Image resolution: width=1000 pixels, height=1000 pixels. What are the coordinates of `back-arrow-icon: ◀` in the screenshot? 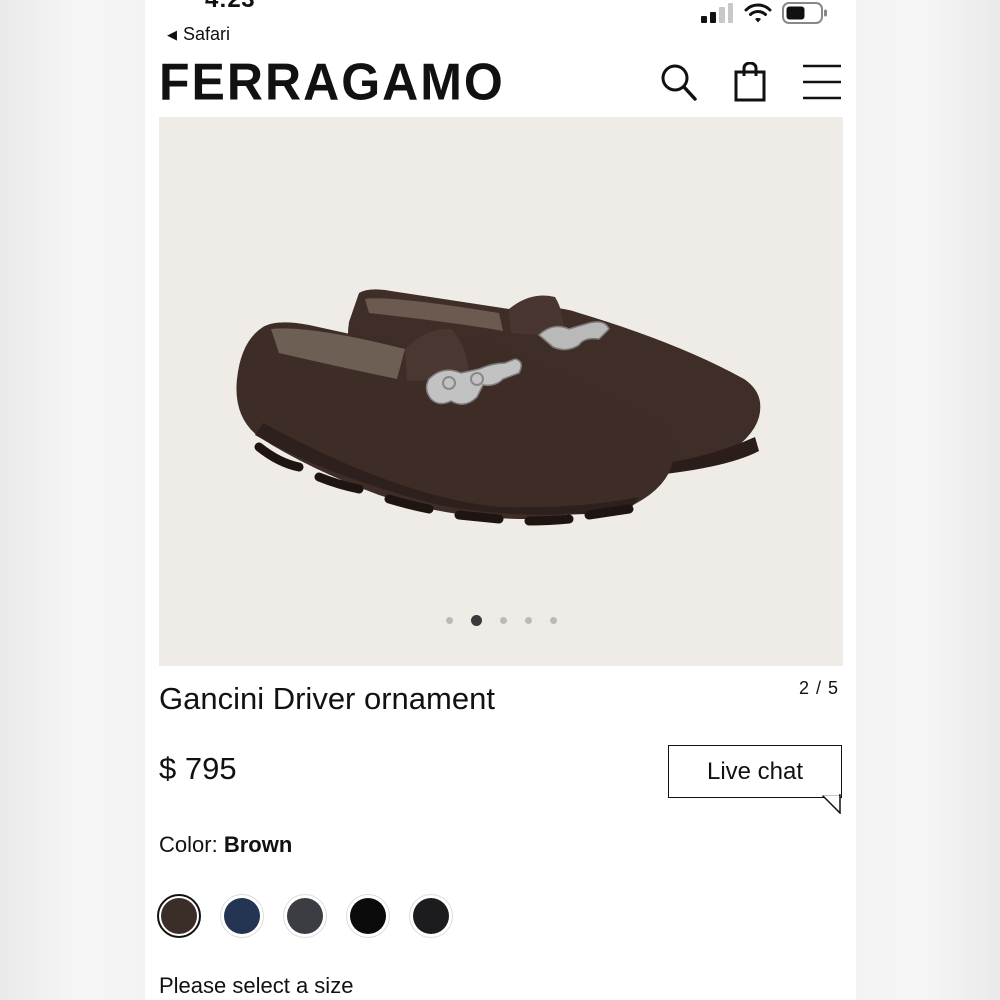 It's located at (172, 34).